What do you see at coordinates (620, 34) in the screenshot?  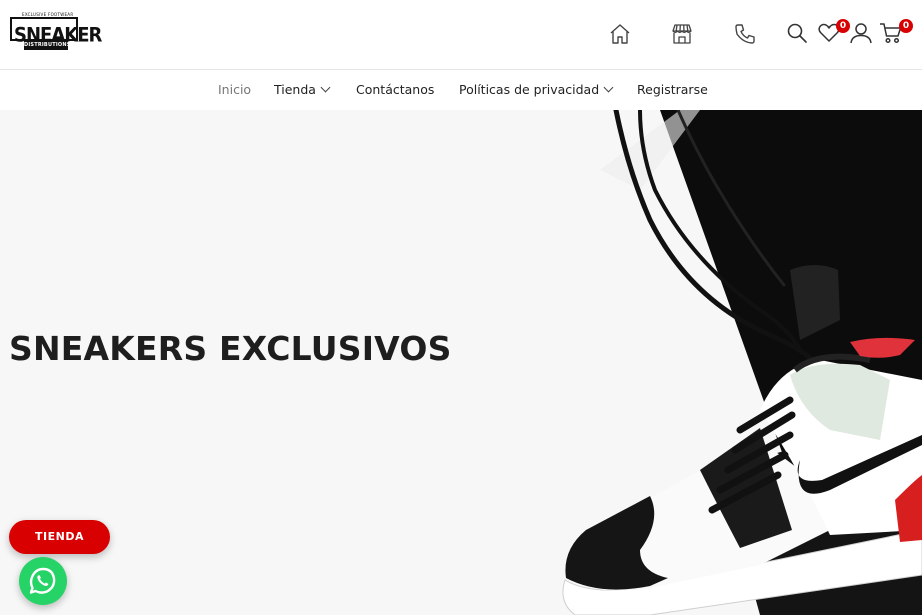 I see `home-icon` at bounding box center [620, 34].